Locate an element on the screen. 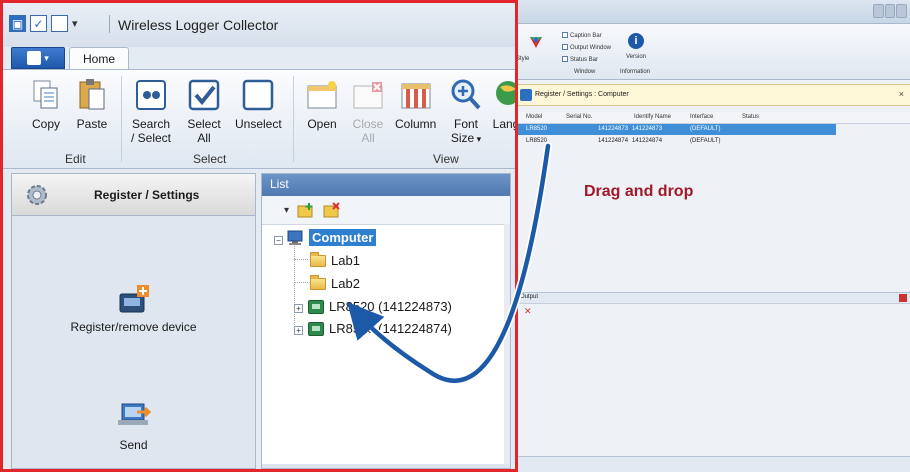 The height and width of the screenshot is (472, 910). font-size-button: Font Size ▾ is located at coordinates (466, 112).